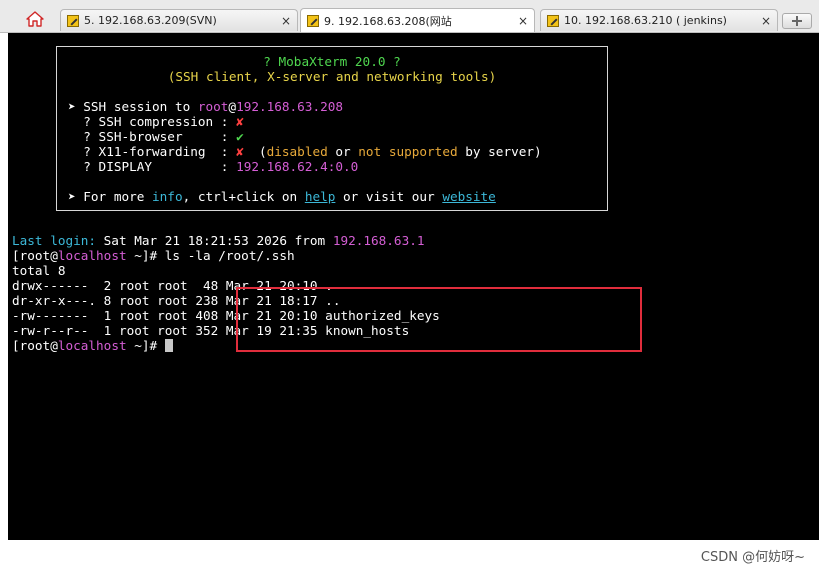  What do you see at coordinates (152, 151) in the screenshot?
I see `row-label: ? X11-forwarding :` at bounding box center [152, 151].